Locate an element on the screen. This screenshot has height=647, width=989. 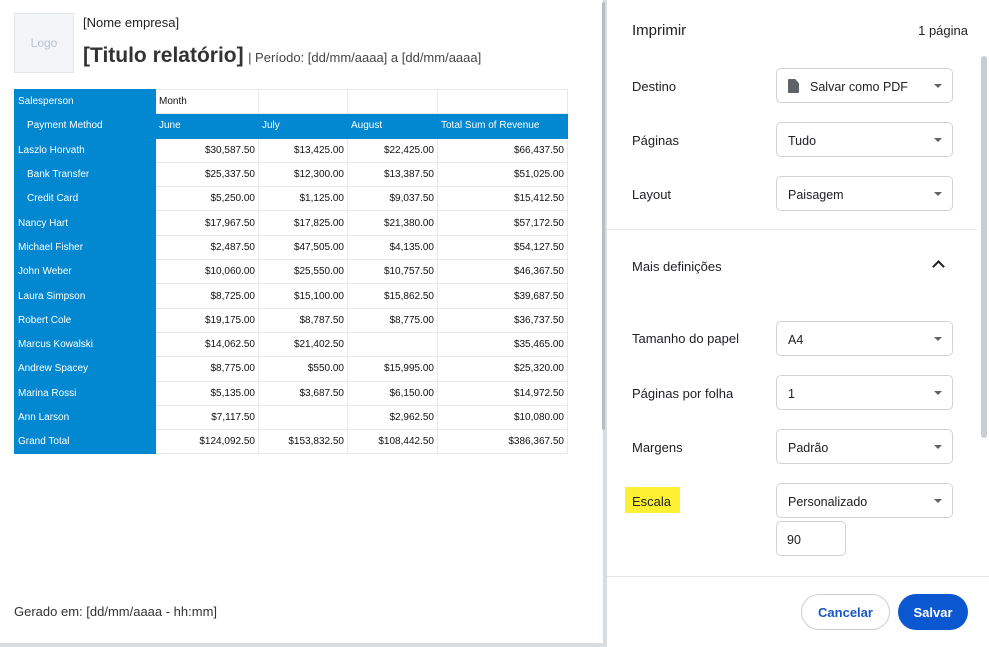
margins-label: Margens is located at coordinates (657, 447).